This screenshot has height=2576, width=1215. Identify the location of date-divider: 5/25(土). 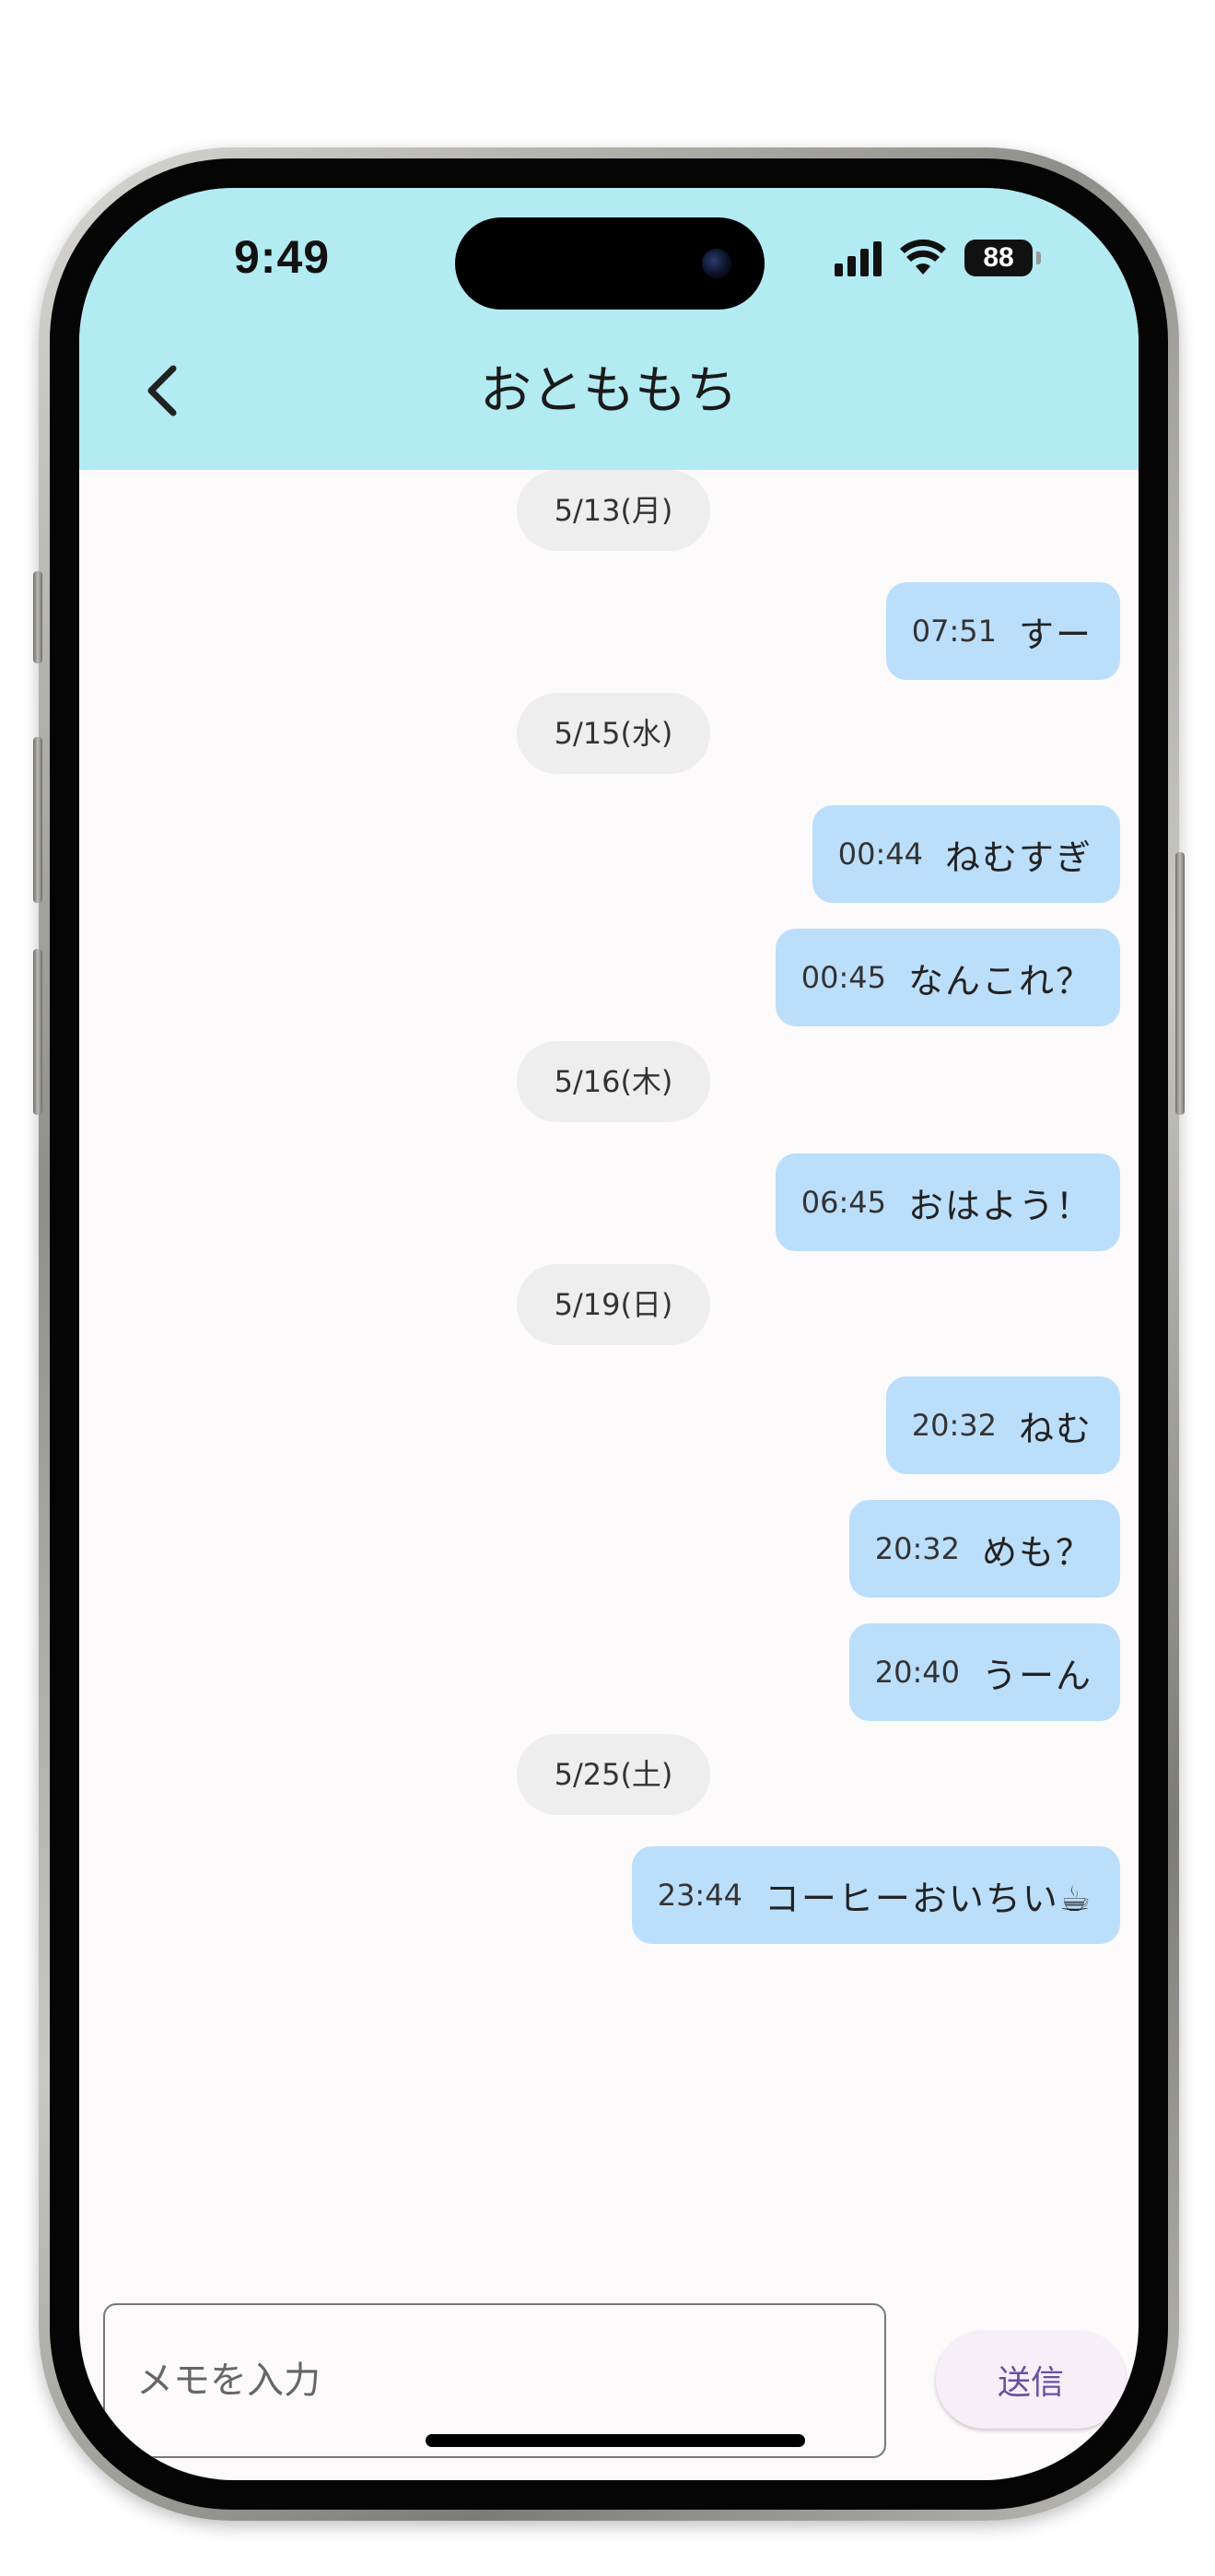
(614, 1774).